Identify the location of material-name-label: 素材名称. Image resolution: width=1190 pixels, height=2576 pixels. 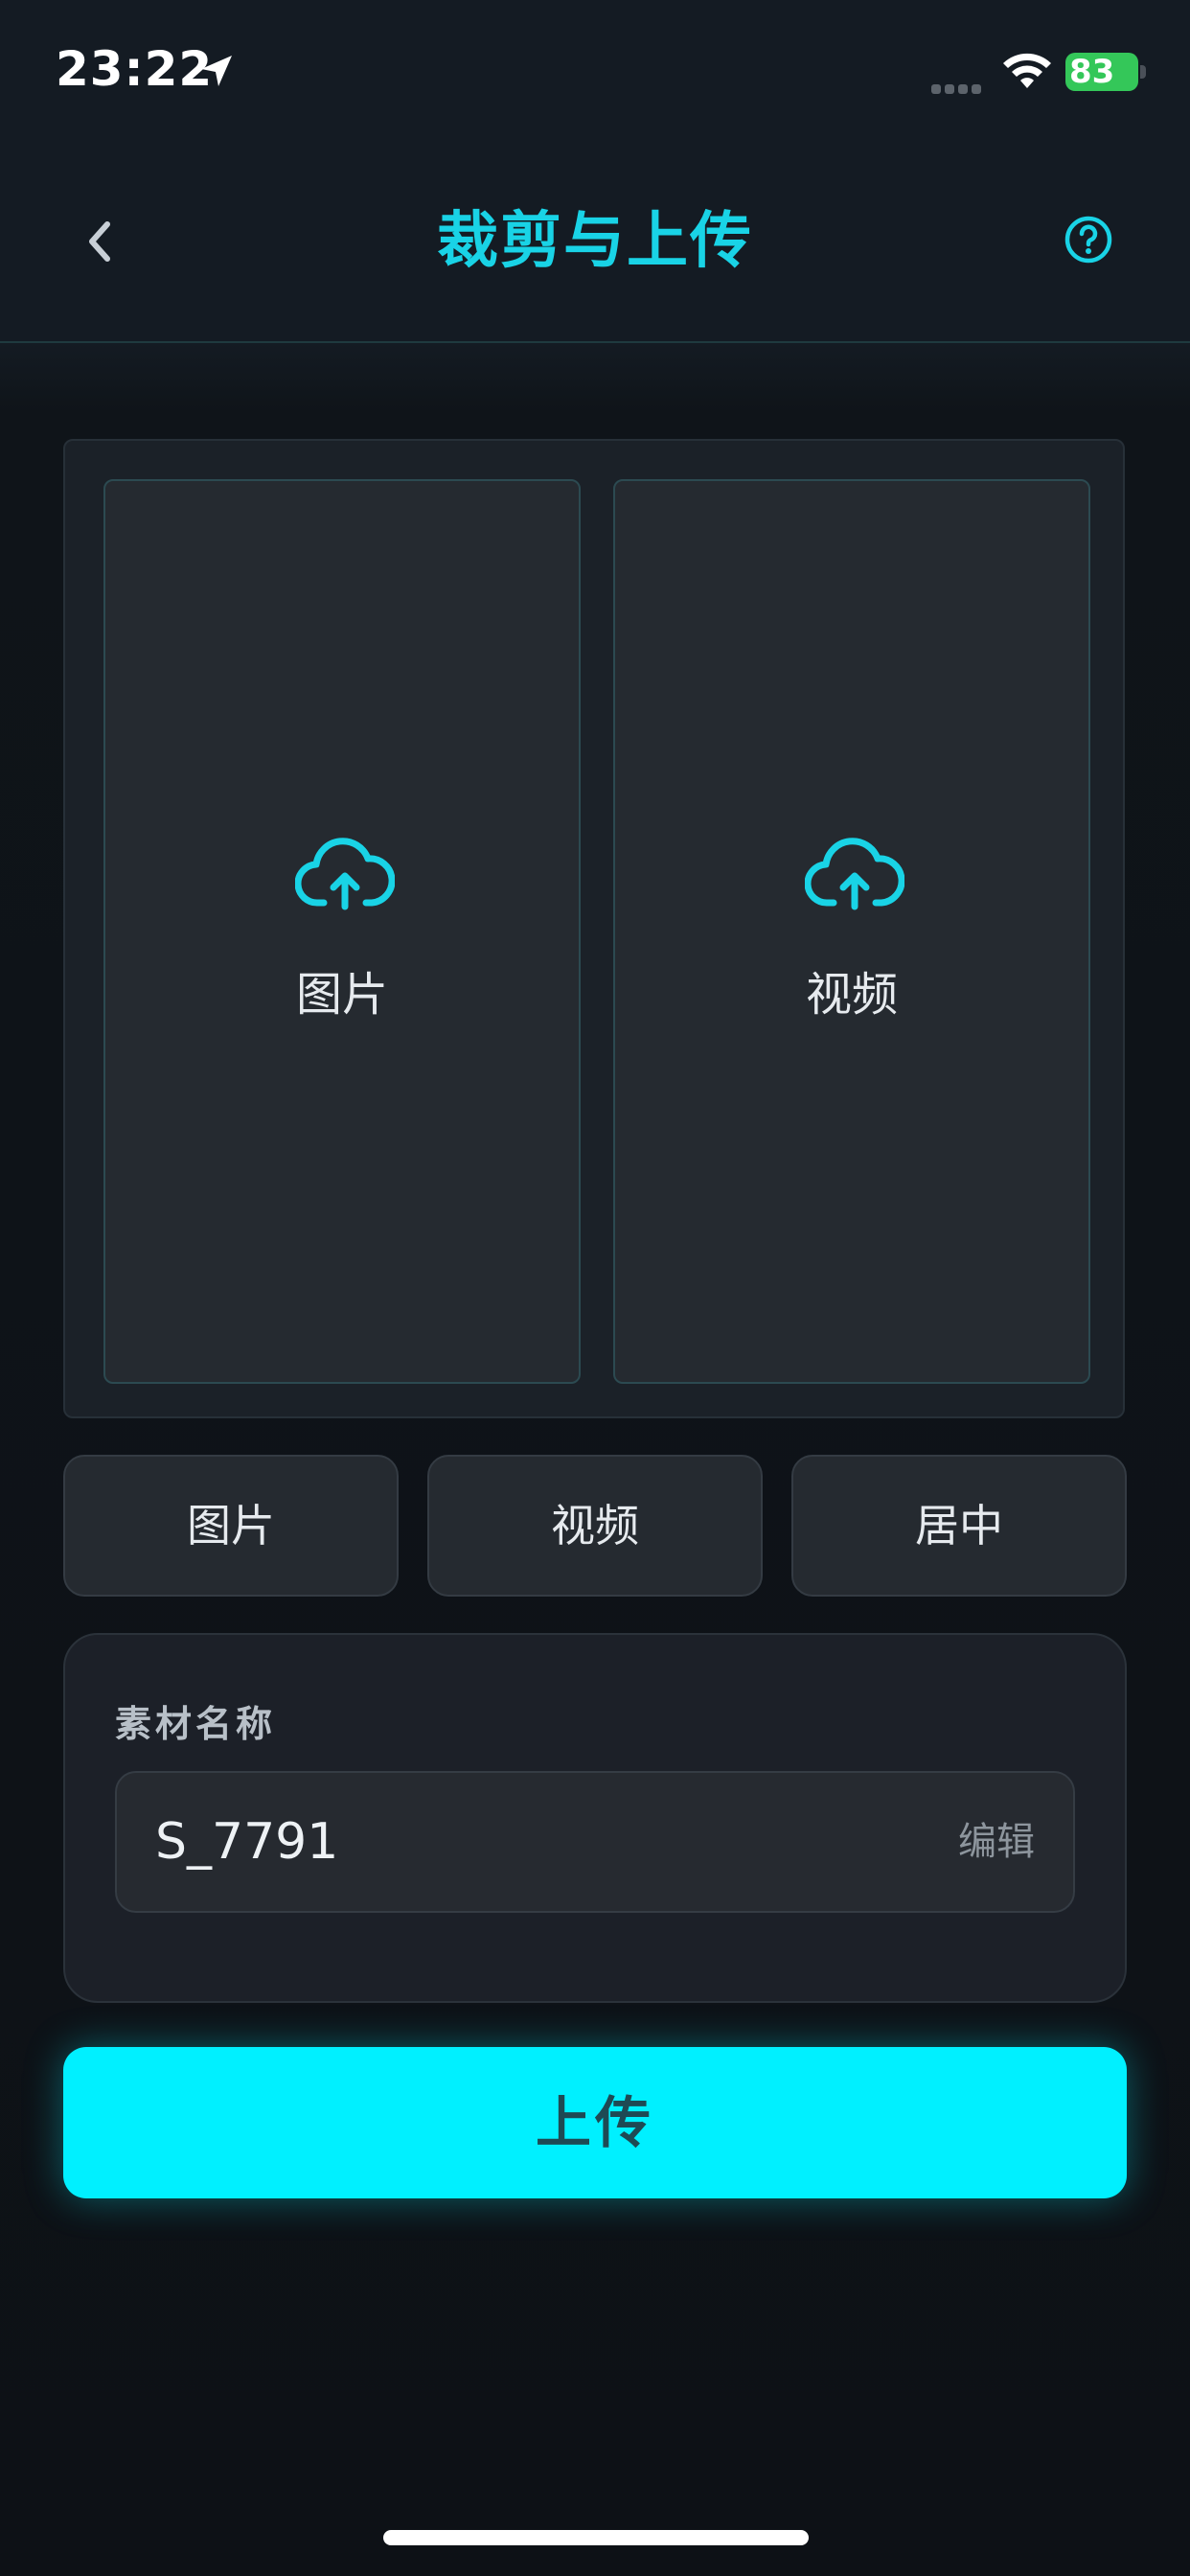
(196, 1724).